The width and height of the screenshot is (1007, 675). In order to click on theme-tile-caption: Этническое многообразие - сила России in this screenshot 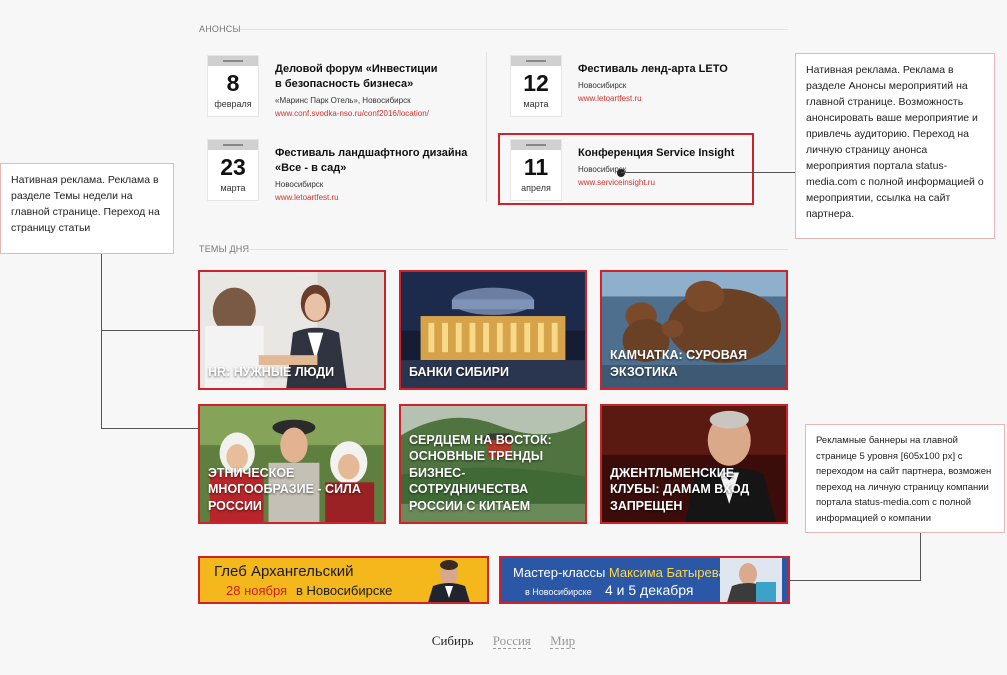, I will do `click(284, 489)`.